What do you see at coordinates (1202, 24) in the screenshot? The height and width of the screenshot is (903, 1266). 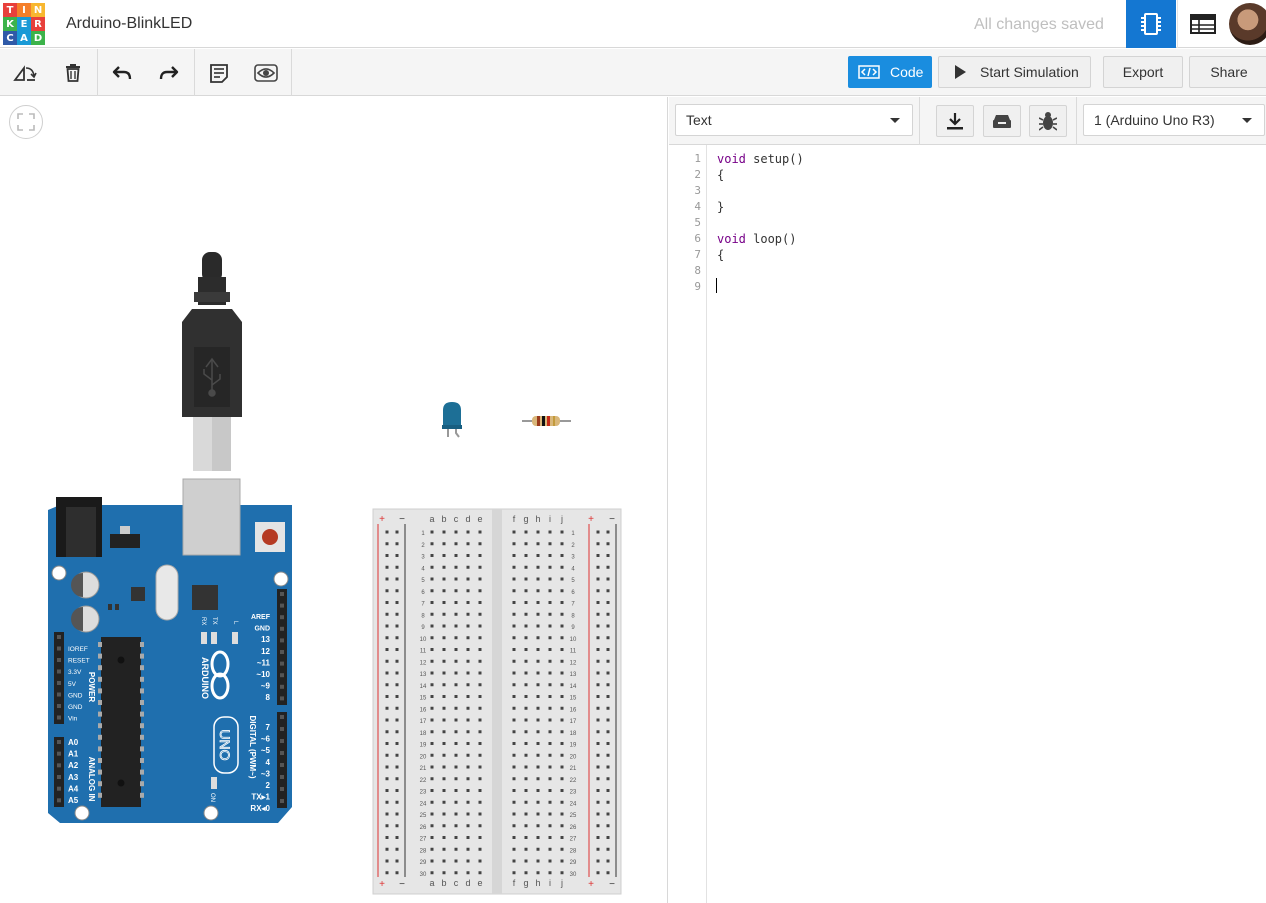 I see `component-list-button` at bounding box center [1202, 24].